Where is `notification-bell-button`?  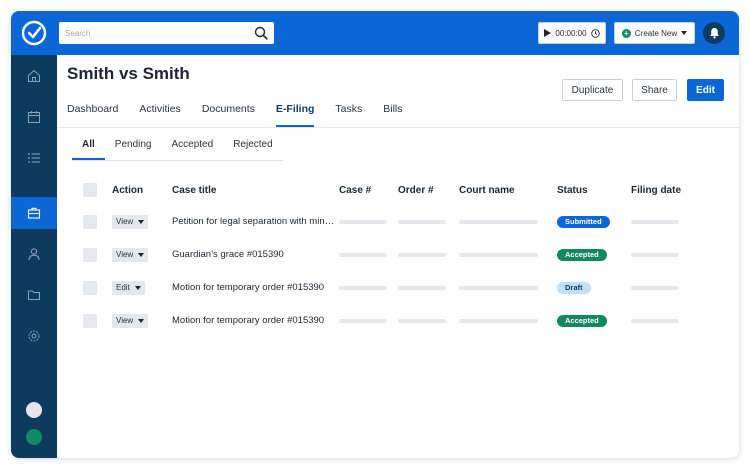 notification-bell-button is located at coordinates (714, 33).